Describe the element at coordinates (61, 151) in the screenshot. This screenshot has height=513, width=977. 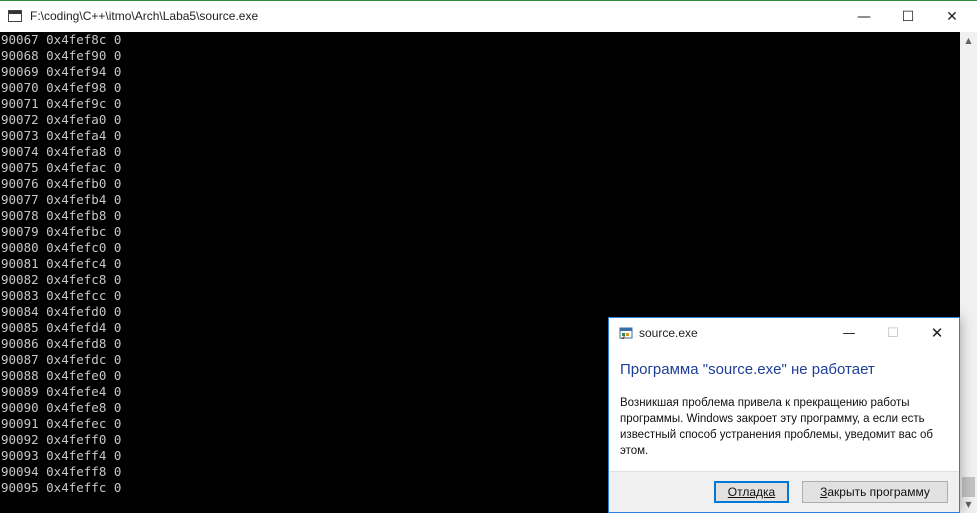
I see `console-line: 90074 0x4fefa8 0` at that location.